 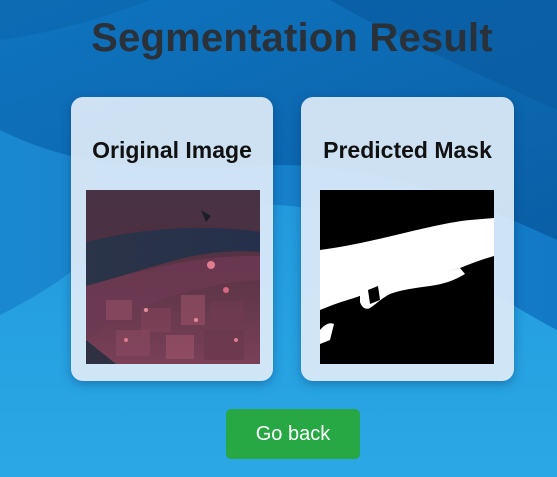 I want to click on predicted-mask-image, so click(x=407, y=277).